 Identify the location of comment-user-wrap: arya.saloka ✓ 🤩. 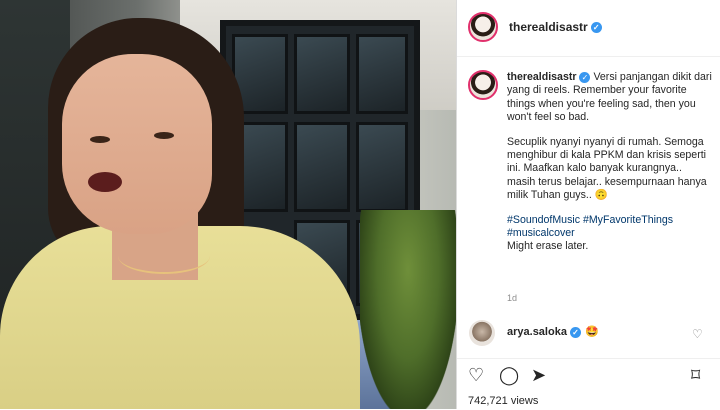
(553, 331).